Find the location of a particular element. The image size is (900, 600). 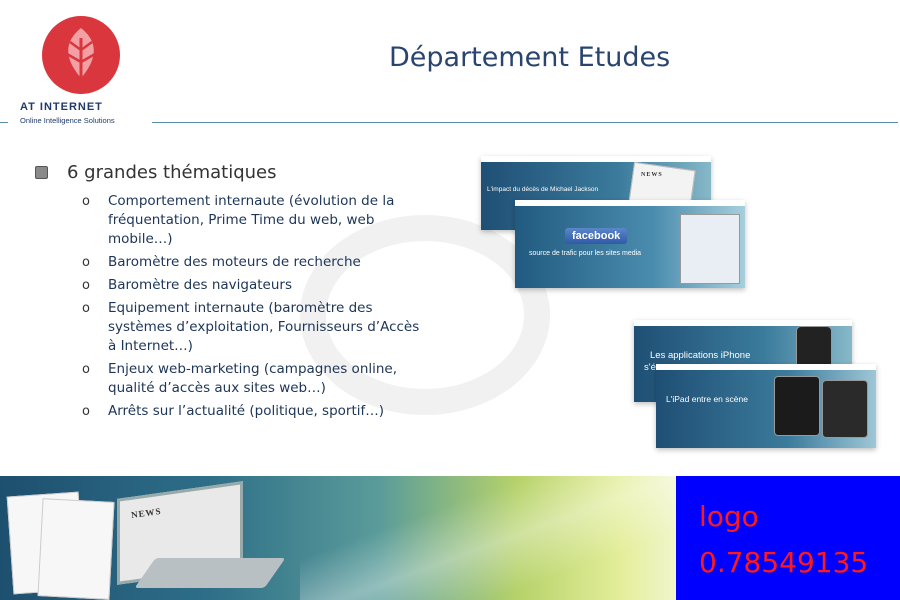

thumbnail-1-news: NEWS is located at coordinates (652, 175).